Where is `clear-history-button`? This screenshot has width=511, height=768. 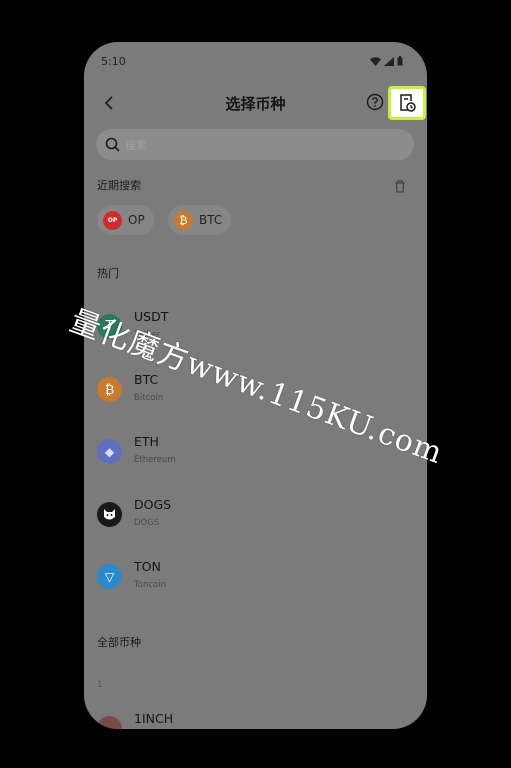 clear-history-button is located at coordinates (401, 185).